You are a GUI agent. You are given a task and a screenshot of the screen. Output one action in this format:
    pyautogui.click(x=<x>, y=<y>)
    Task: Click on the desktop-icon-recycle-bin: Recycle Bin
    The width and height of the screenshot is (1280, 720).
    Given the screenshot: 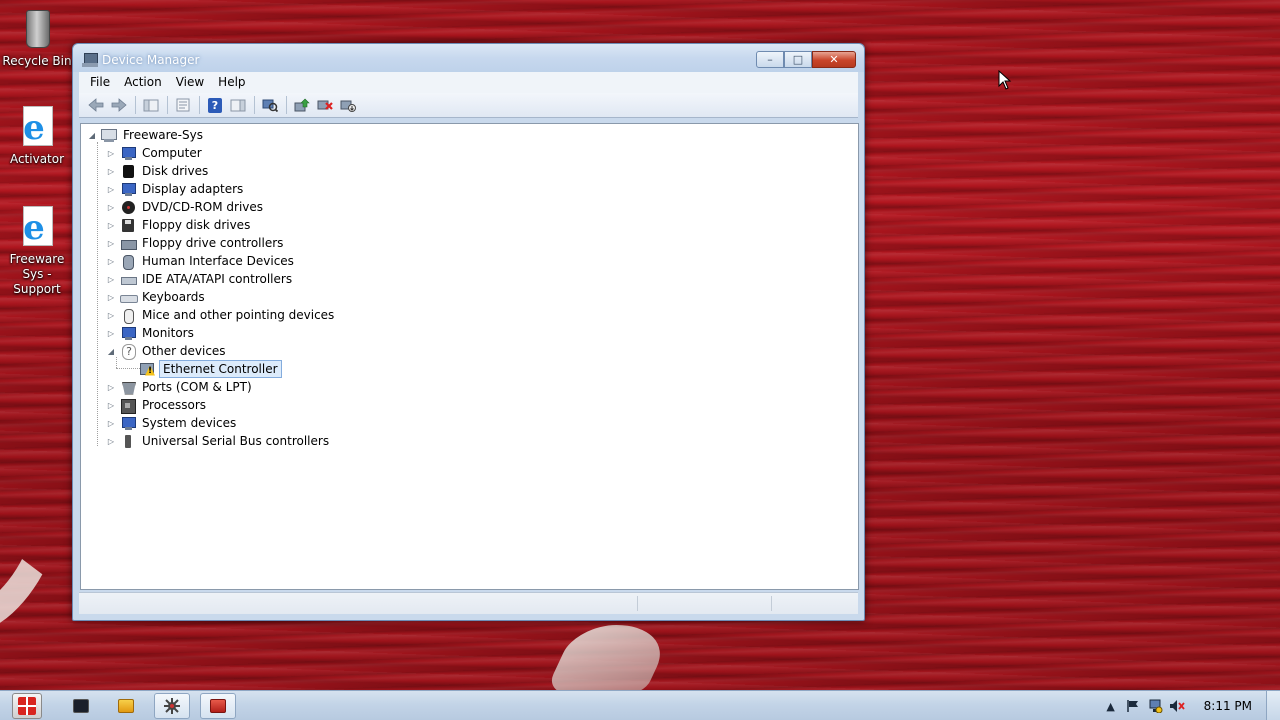 What is the action you would take?
    pyautogui.click(x=37, y=38)
    